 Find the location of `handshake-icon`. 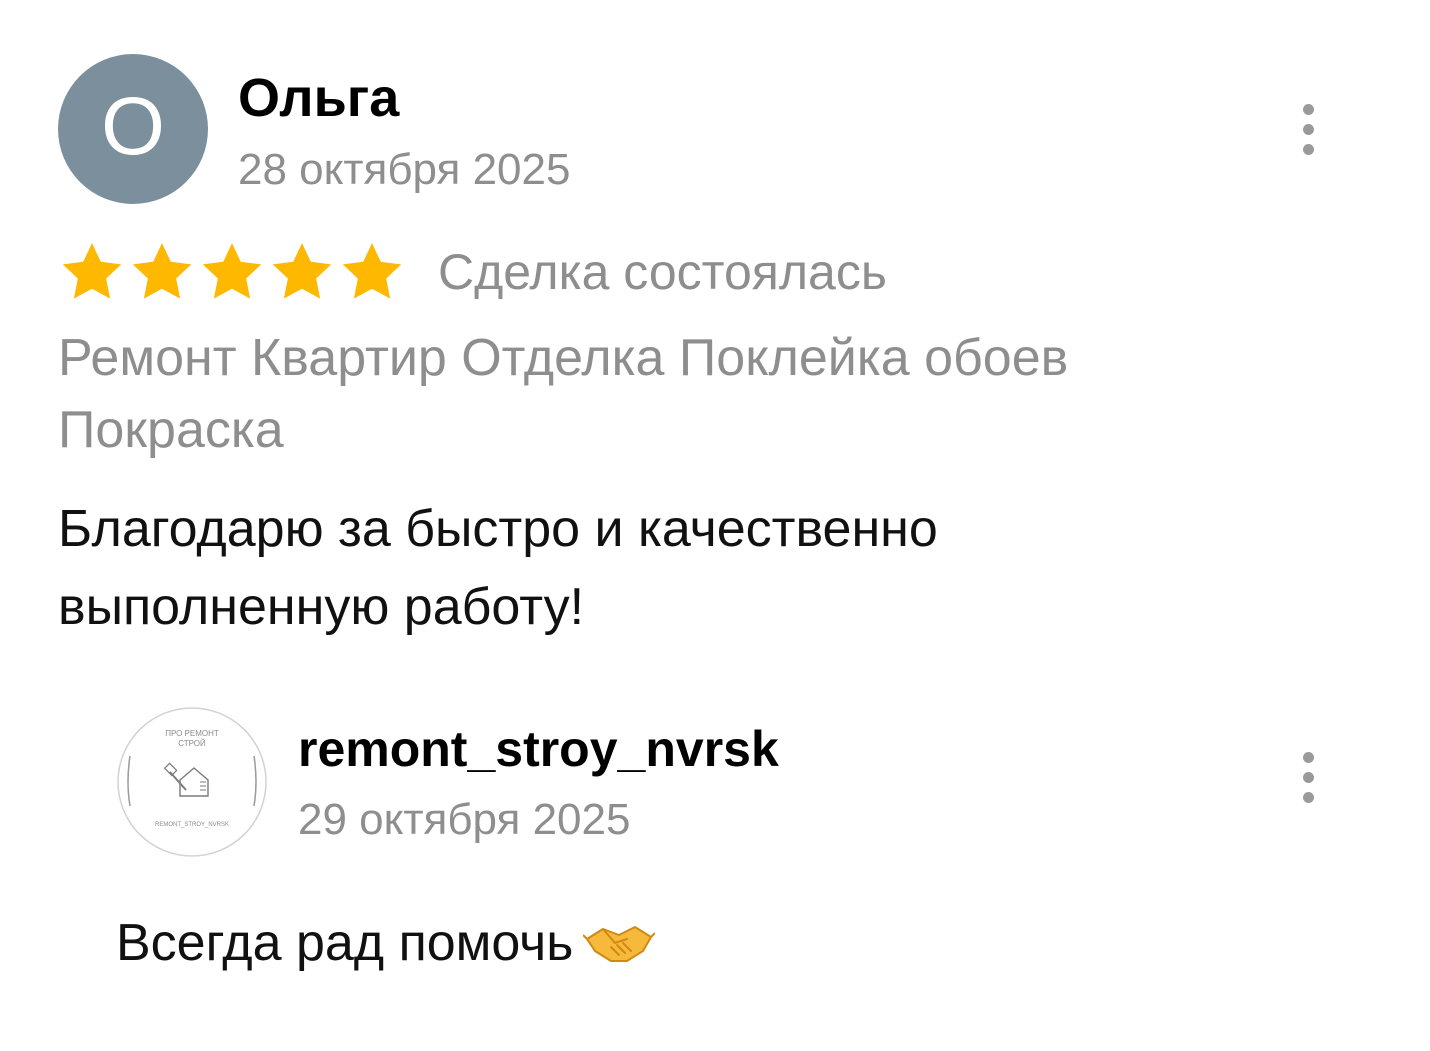

handshake-icon is located at coordinates (619, 944).